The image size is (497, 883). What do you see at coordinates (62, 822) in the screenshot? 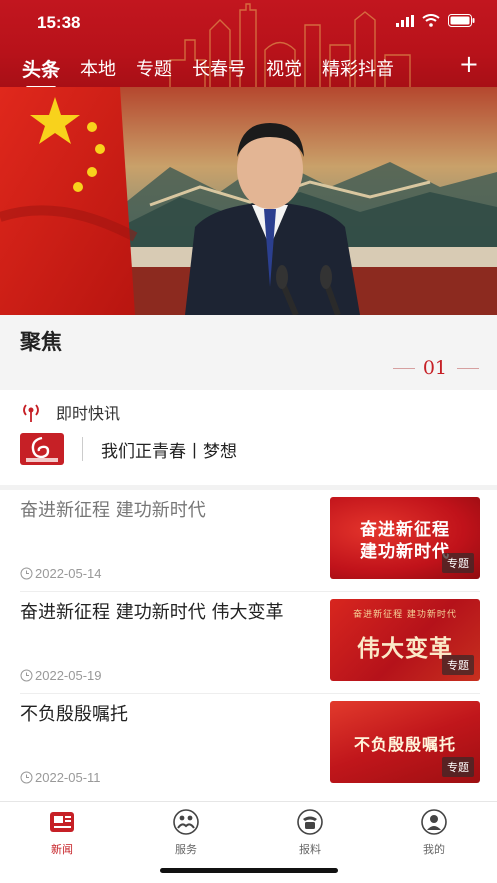
I see `newspaper-icon` at bounding box center [62, 822].